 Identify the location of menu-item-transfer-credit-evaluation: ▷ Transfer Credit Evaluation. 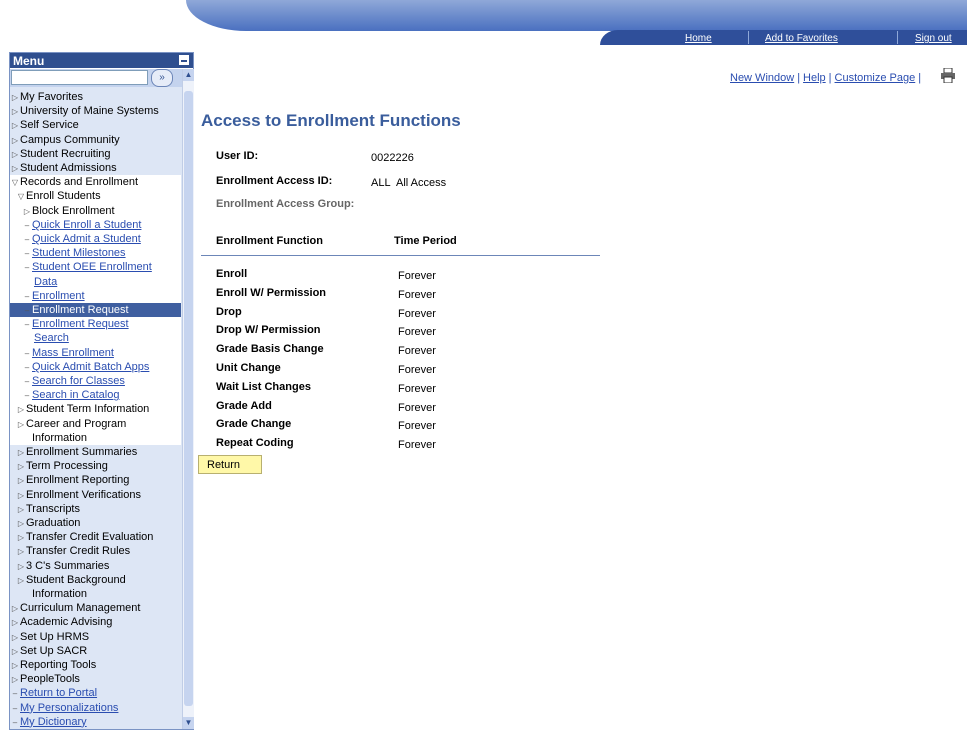
(84, 537).